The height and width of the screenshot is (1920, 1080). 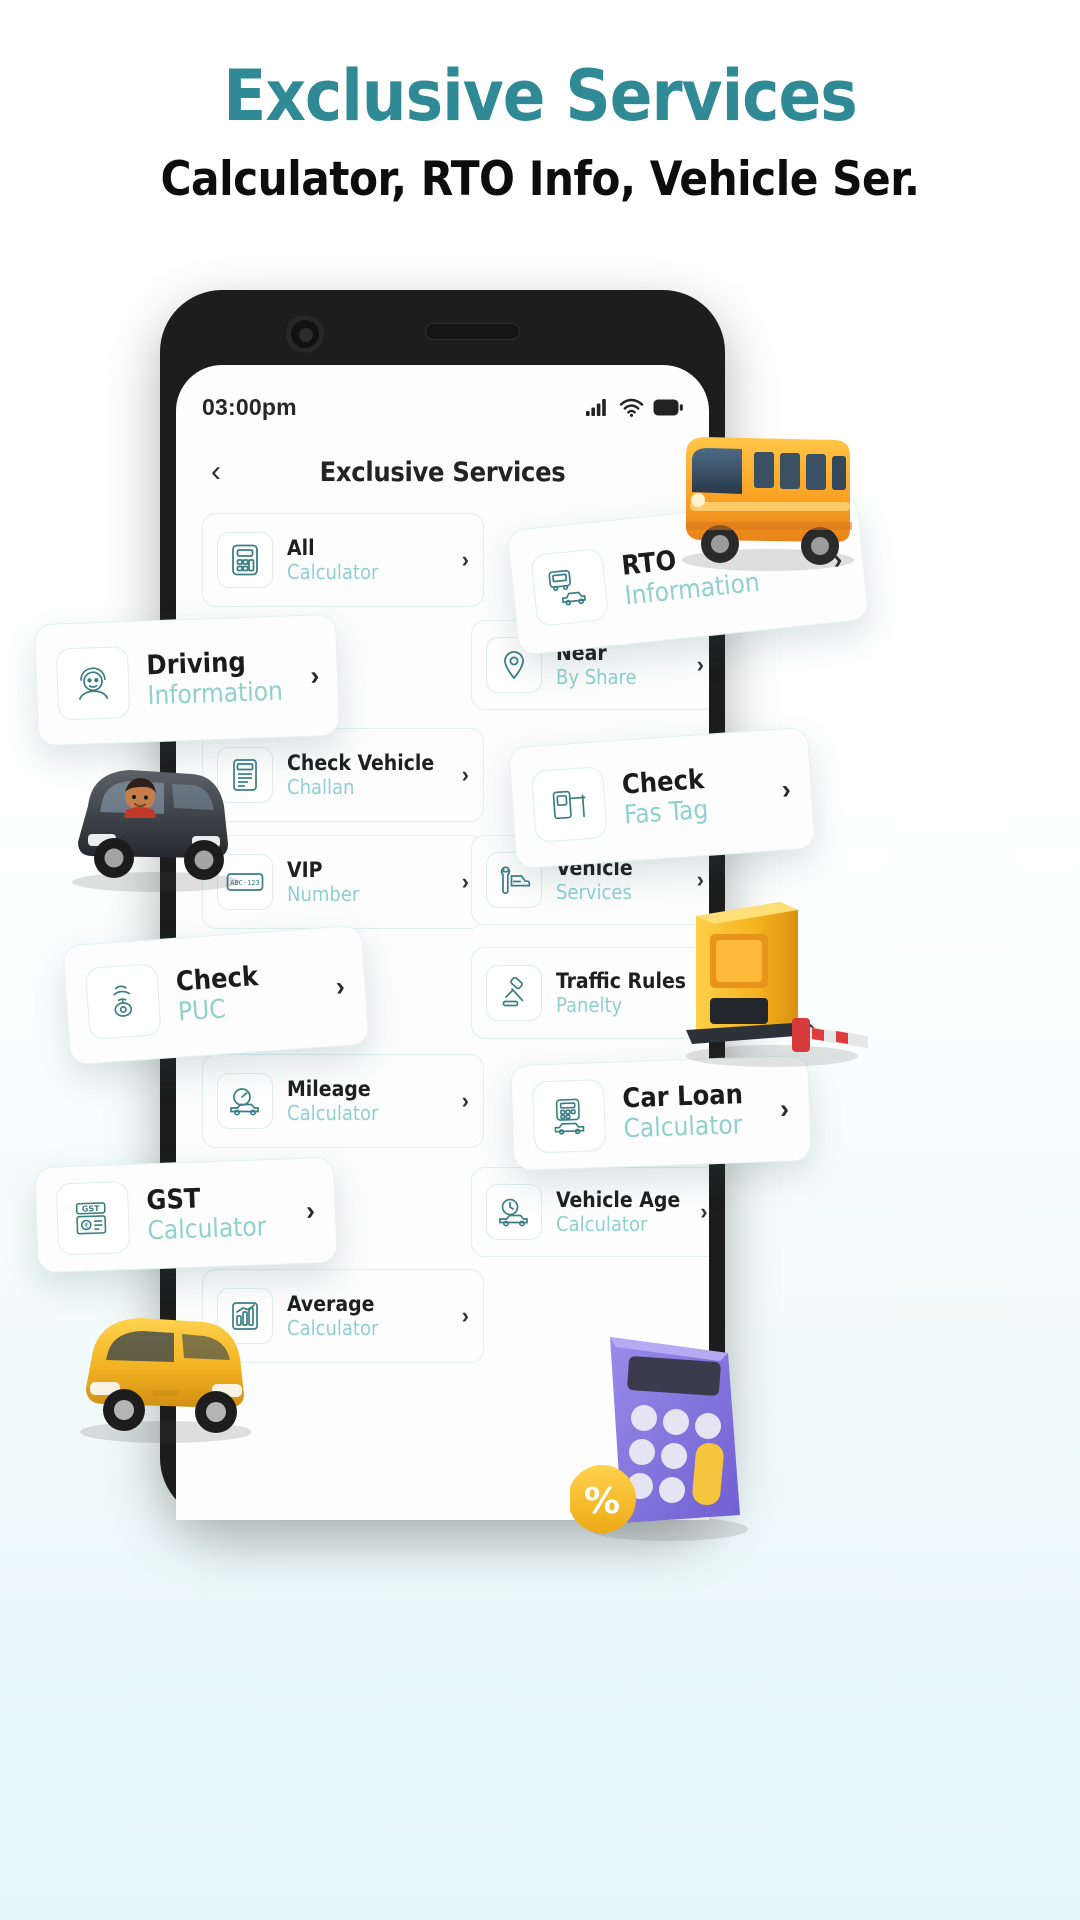 What do you see at coordinates (570, 587) in the screenshot?
I see `rto-vehicles-icon` at bounding box center [570, 587].